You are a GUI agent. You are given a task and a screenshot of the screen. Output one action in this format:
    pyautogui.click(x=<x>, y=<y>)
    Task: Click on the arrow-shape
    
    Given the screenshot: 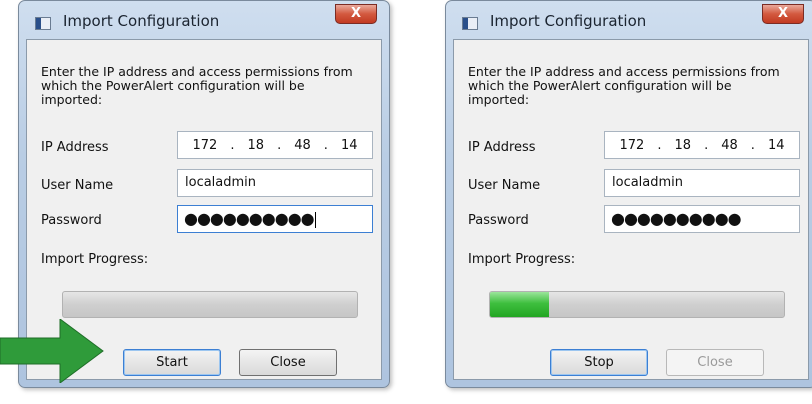 What is the action you would take?
    pyautogui.click(x=52, y=351)
    